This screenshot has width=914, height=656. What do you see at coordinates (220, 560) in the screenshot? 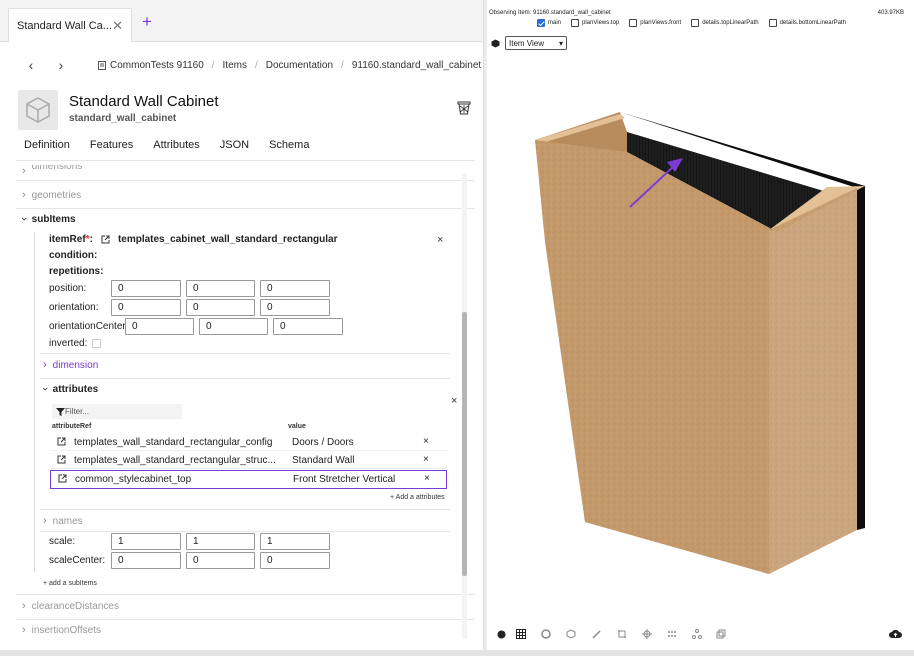
I see `scale-center-y-input: 0` at bounding box center [220, 560].